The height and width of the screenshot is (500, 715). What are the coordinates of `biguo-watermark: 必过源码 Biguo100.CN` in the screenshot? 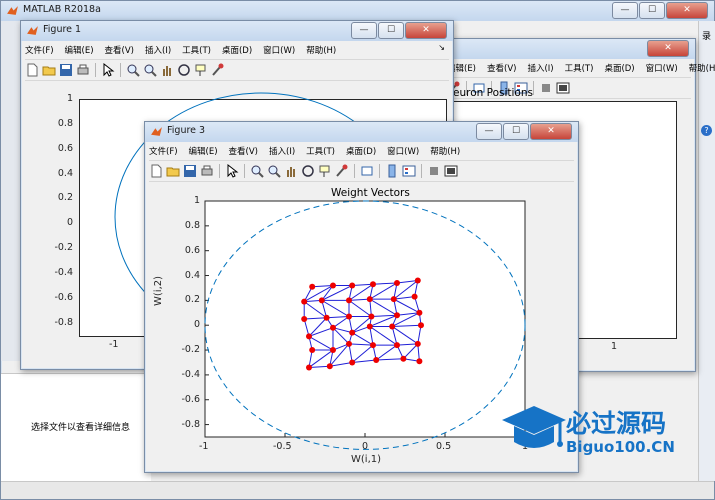 It's located at (602, 433).